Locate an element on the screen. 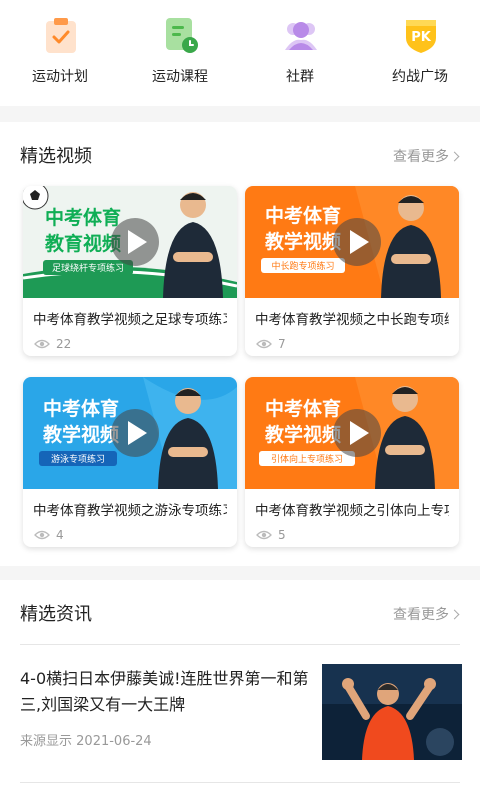 The width and height of the screenshot is (480, 800). video-title: 中考体育教学视频之中长跑专项练习 is located at coordinates (352, 320).